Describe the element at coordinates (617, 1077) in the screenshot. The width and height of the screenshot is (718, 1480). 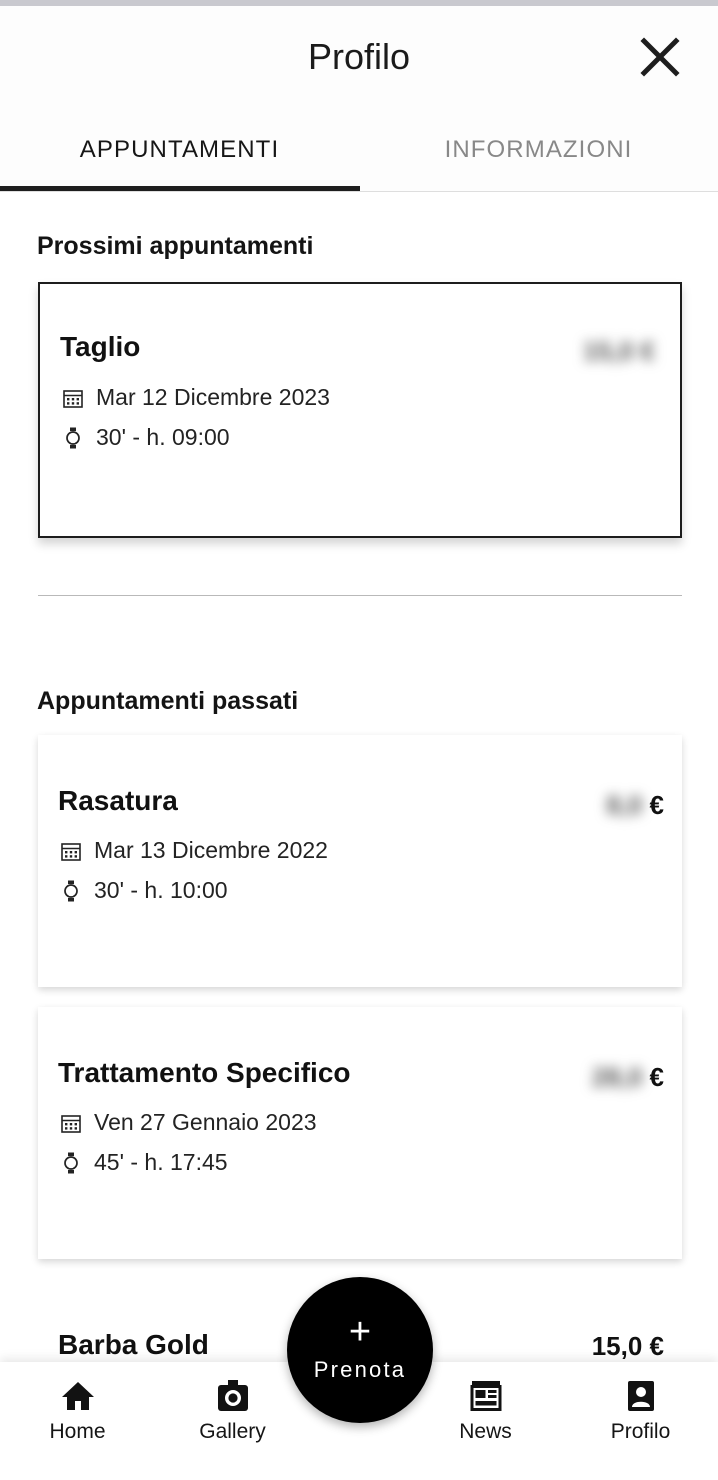
I see `appointment-price-amount: 28,0` at that location.